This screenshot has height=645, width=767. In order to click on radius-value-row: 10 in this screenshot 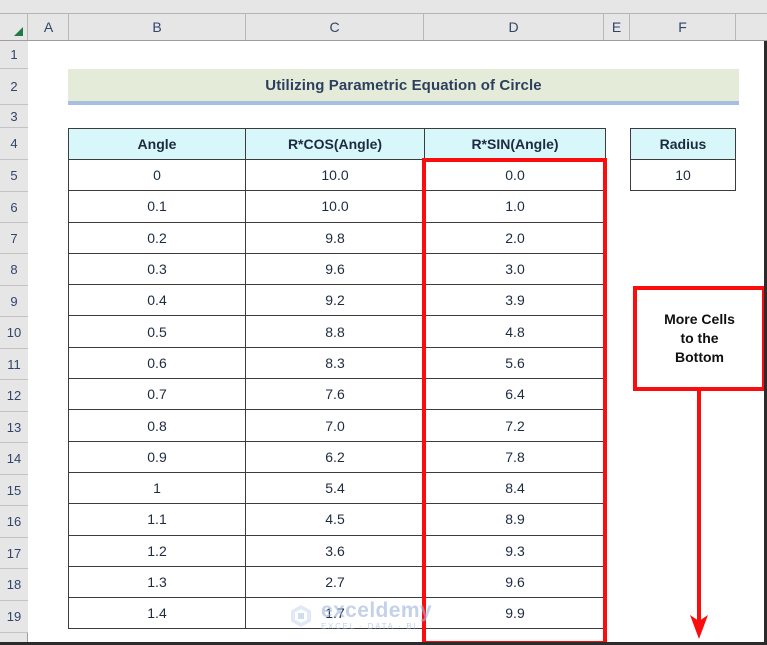, I will do `click(683, 175)`.